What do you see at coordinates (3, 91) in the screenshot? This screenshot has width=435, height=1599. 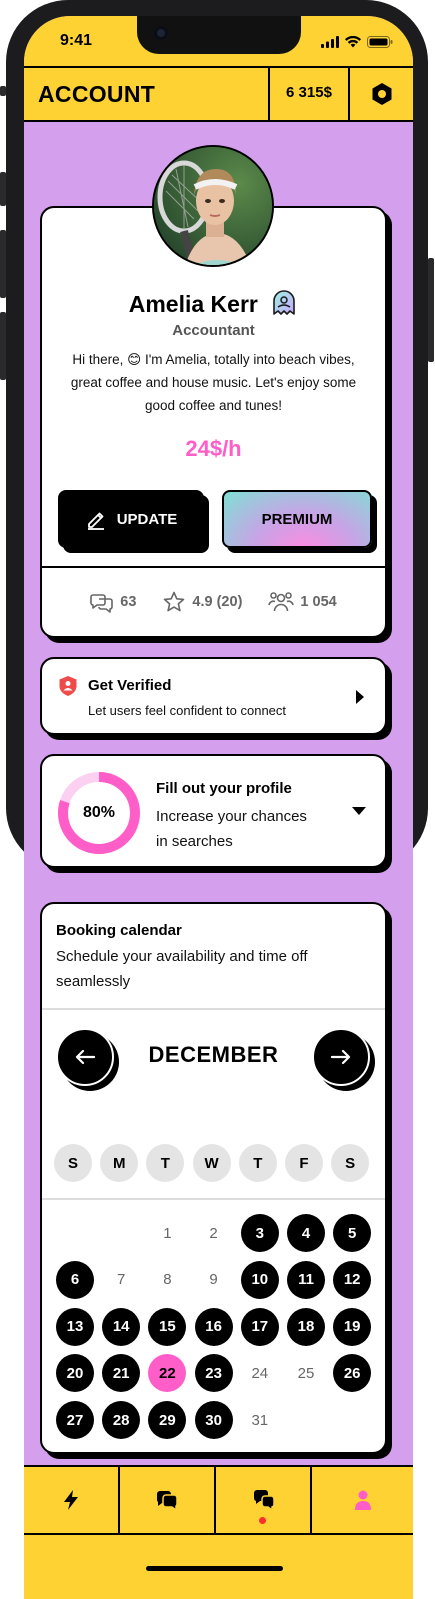 I see `phone-mute-switch` at bounding box center [3, 91].